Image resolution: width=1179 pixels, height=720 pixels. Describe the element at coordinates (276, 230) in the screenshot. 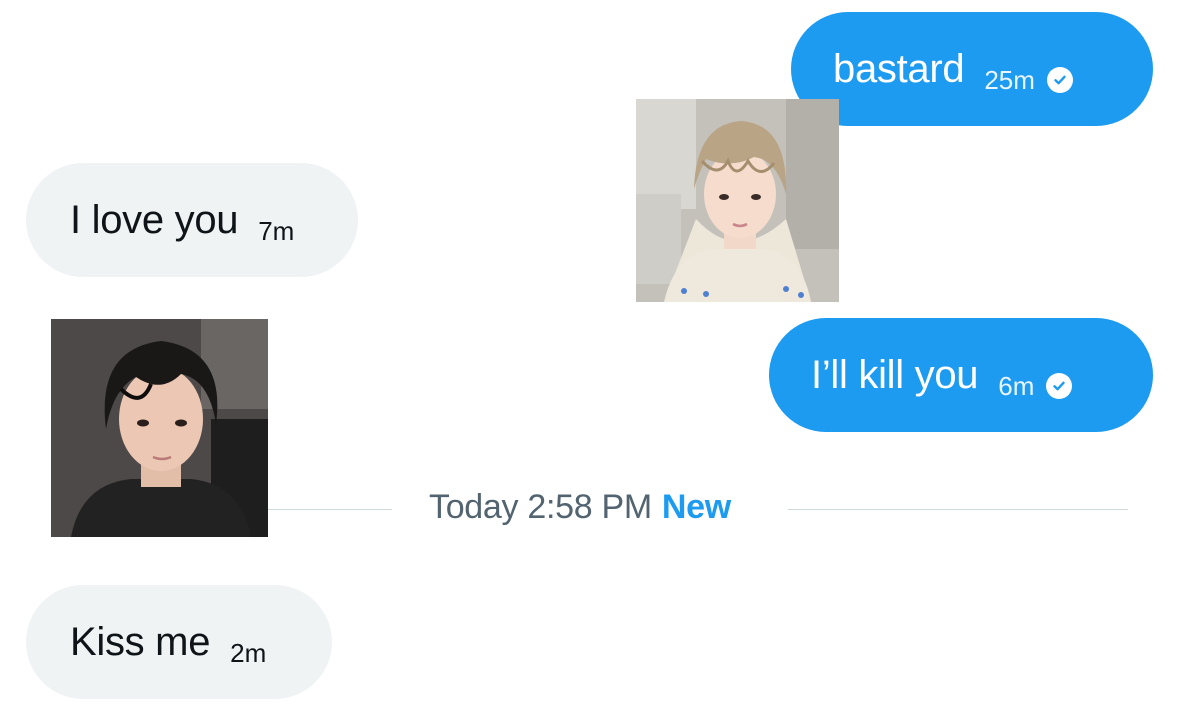

I see `message-timestamp: 7m` at that location.